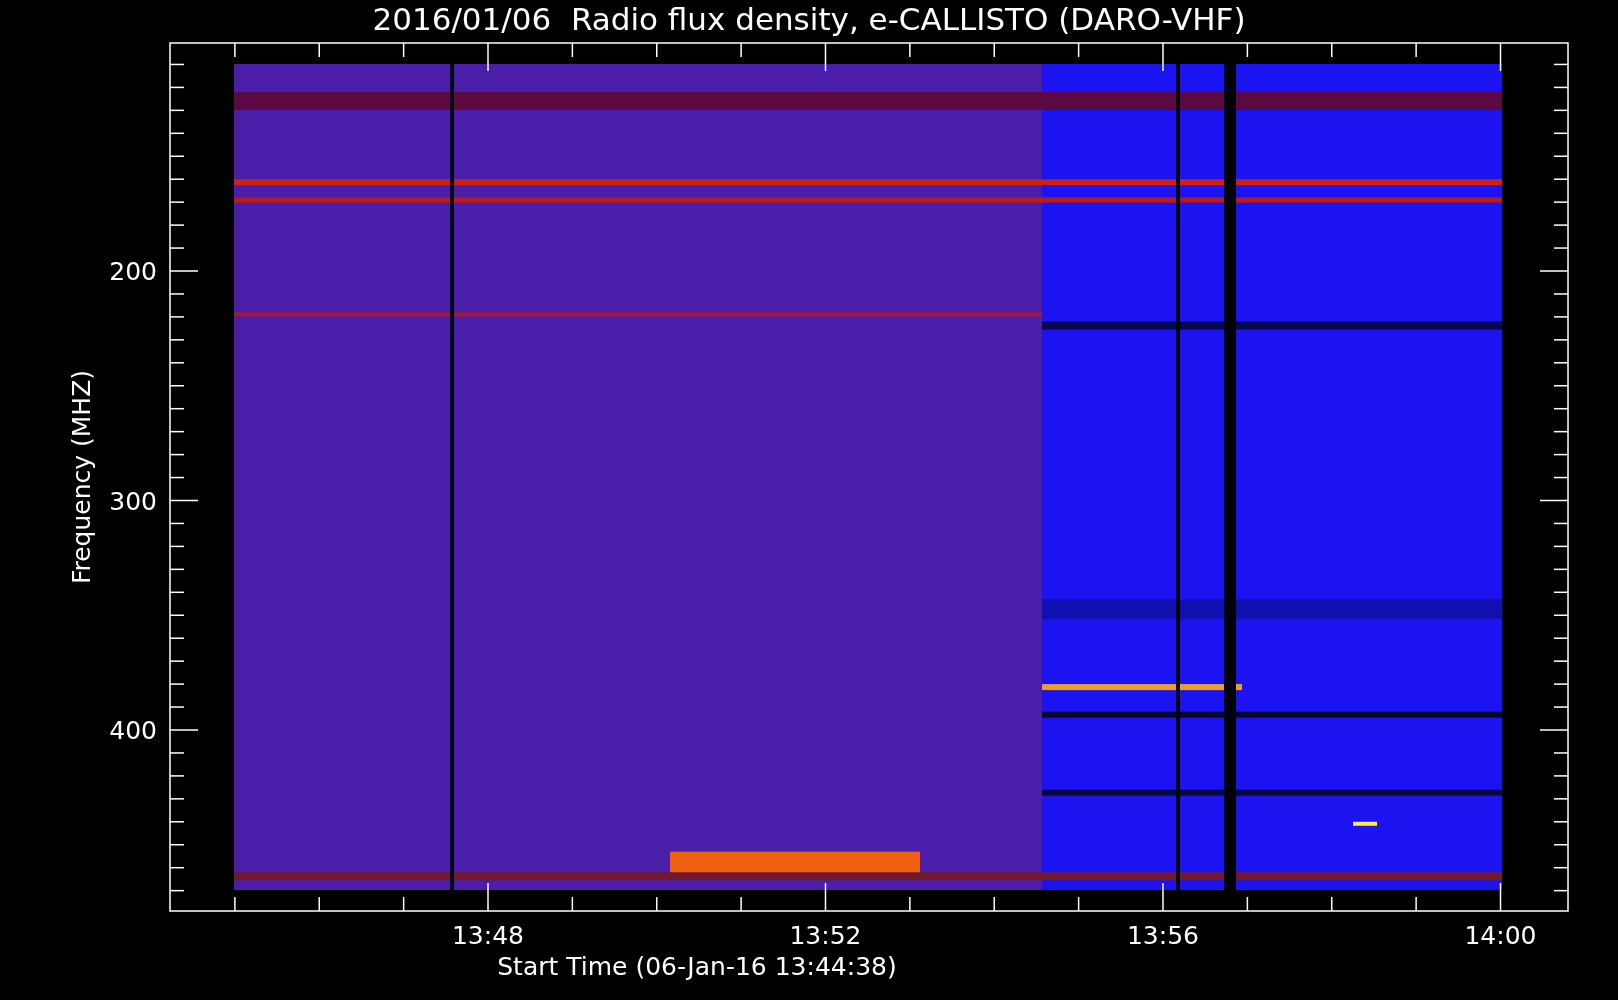 The image size is (1618, 1000). I want to click on axis-tick-label: 400, so click(133, 730).